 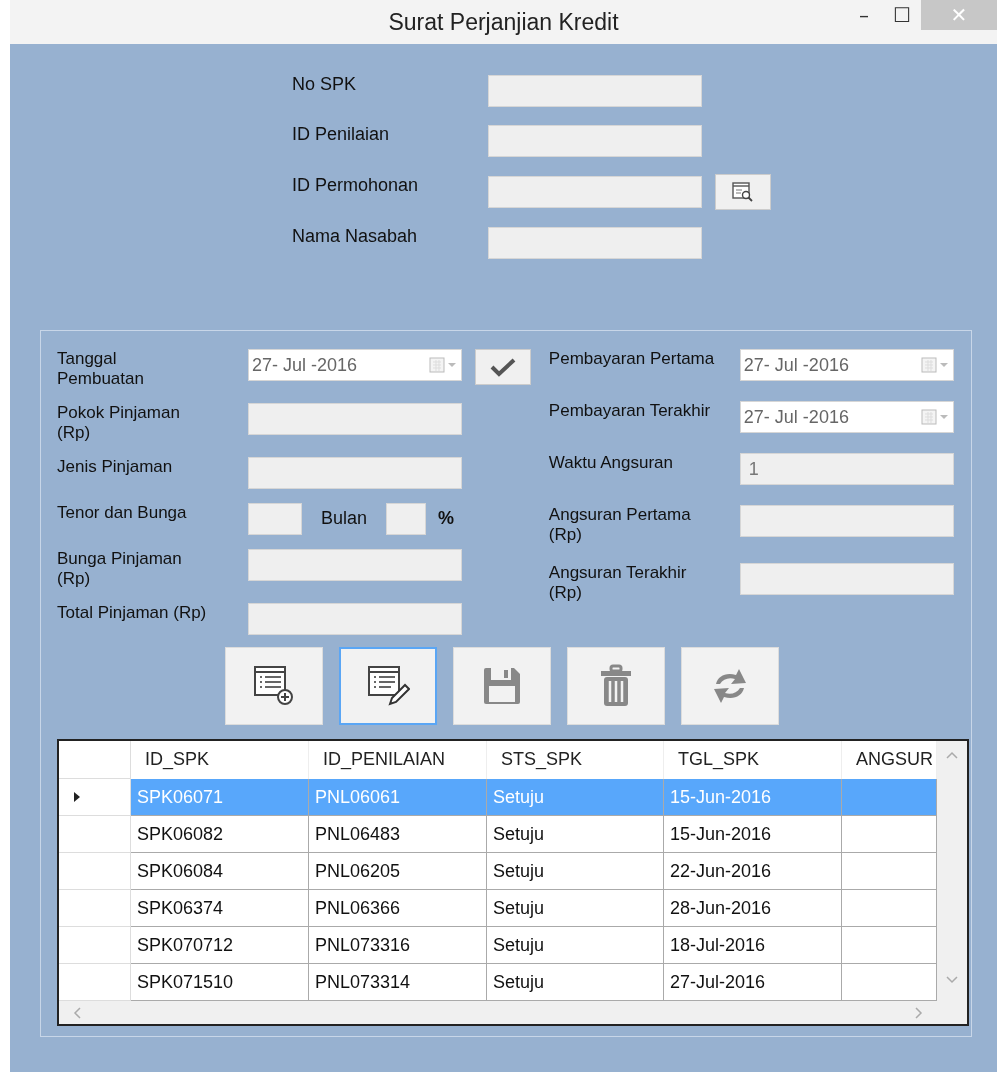 I want to click on scroll-left-icon, so click(x=77, y=1012).